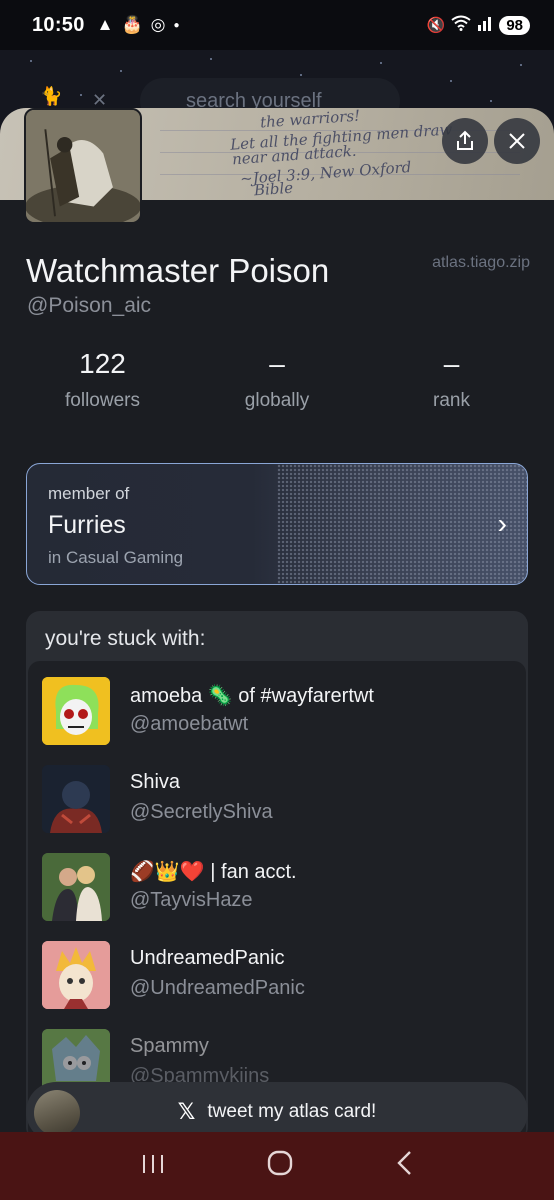 The image size is (554, 1200). What do you see at coordinates (292, 1111) in the screenshot?
I see `tweet-button-label: tweet my atlas card!` at bounding box center [292, 1111].